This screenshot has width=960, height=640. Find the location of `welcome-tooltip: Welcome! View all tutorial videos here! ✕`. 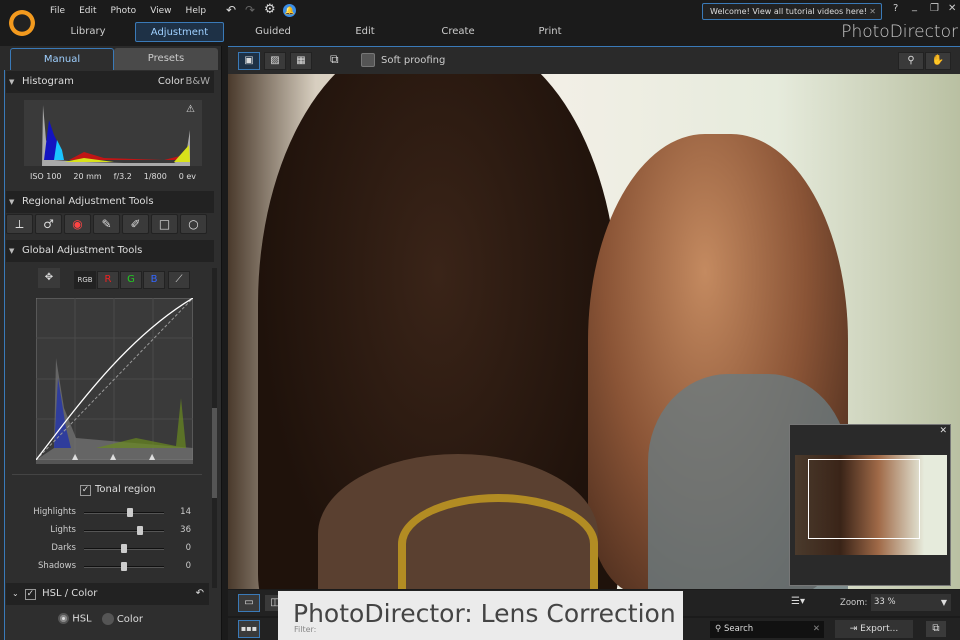

welcome-tooltip: Welcome! View all tutorial videos here! ✕ is located at coordinates (792, 11).